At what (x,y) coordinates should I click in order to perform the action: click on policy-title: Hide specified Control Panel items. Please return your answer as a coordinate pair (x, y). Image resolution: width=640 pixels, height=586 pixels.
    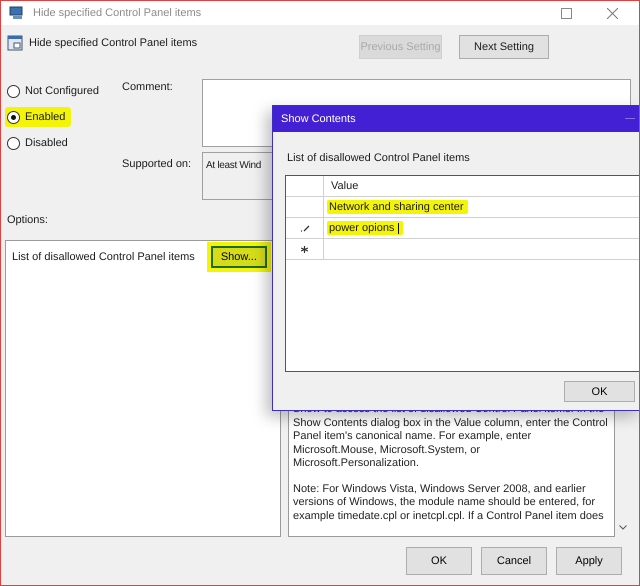
    Looking at the image, I should click on (113, 43).